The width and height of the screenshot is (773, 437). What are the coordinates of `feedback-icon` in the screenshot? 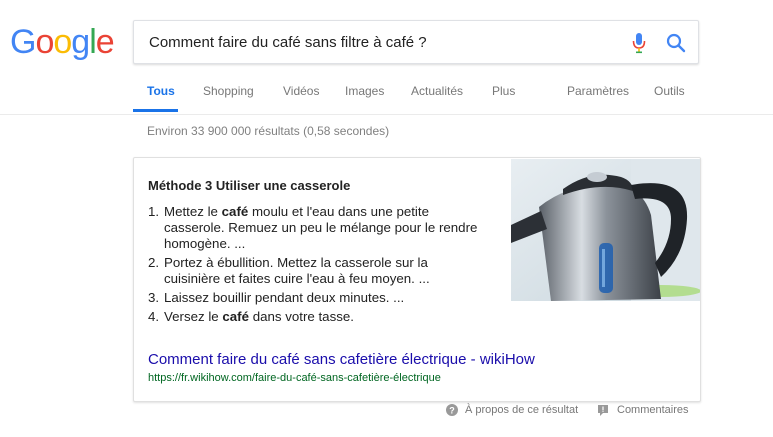 It's located at (603, 410).